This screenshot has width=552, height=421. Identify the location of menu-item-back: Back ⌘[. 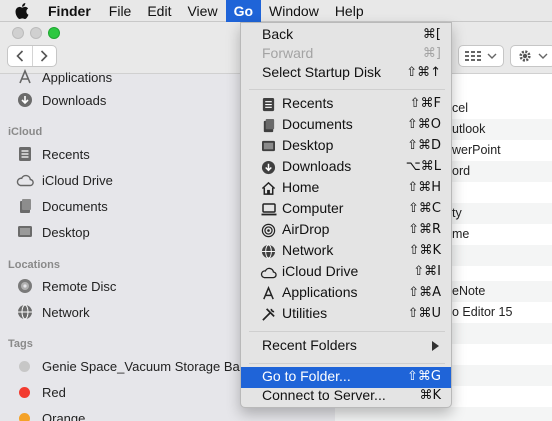
(346, 35).